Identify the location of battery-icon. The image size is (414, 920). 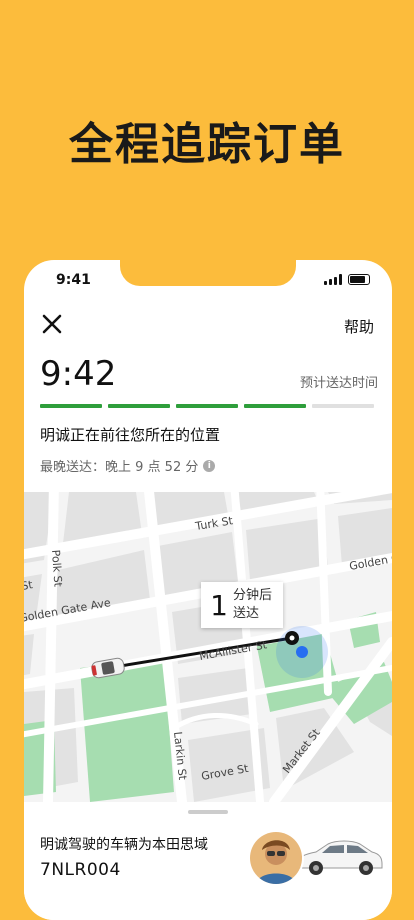
(359, 279).